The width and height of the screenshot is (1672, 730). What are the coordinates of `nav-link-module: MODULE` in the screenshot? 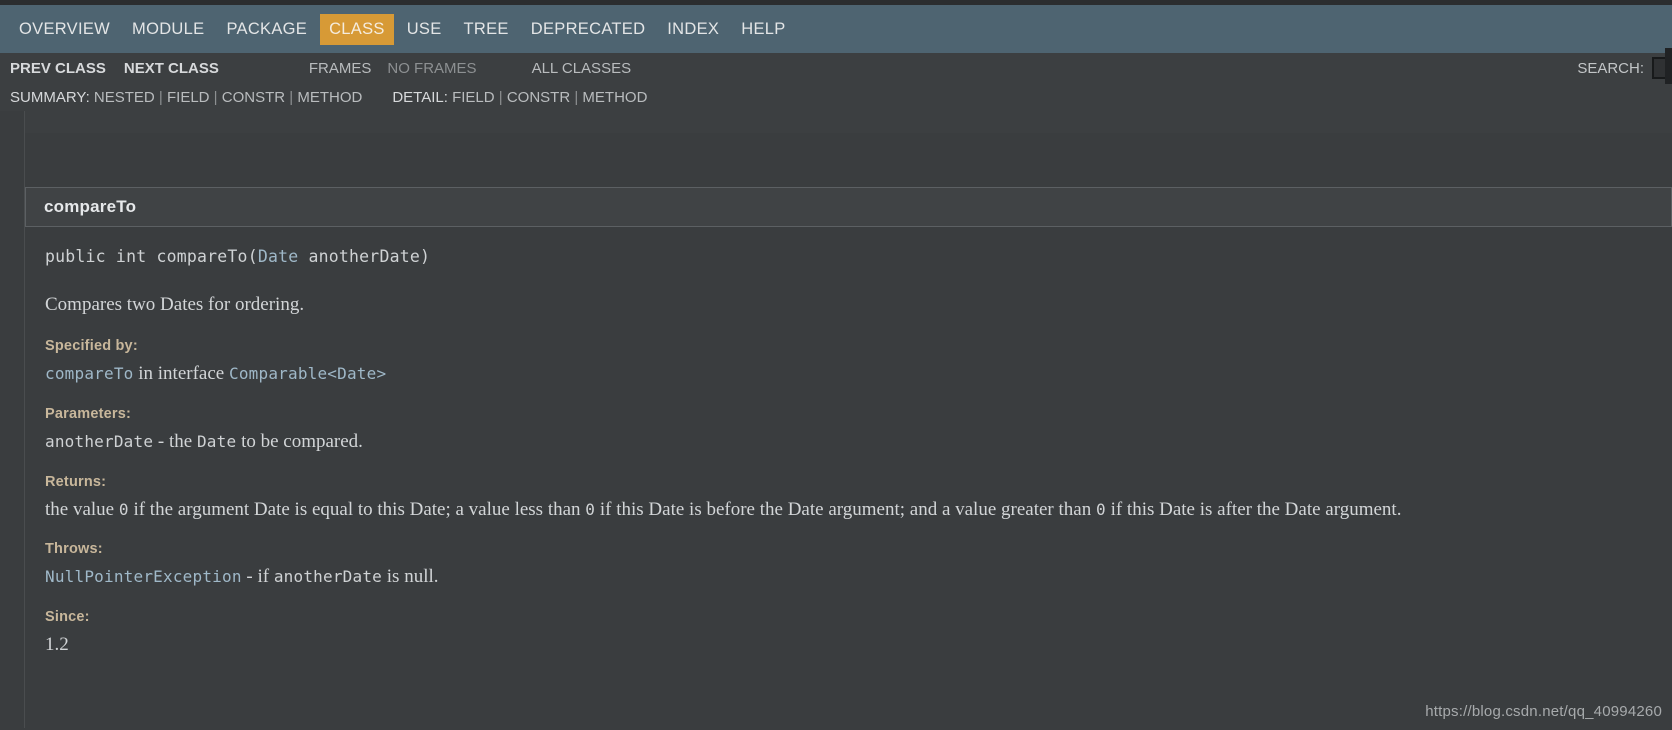 It's located at (168, 29).